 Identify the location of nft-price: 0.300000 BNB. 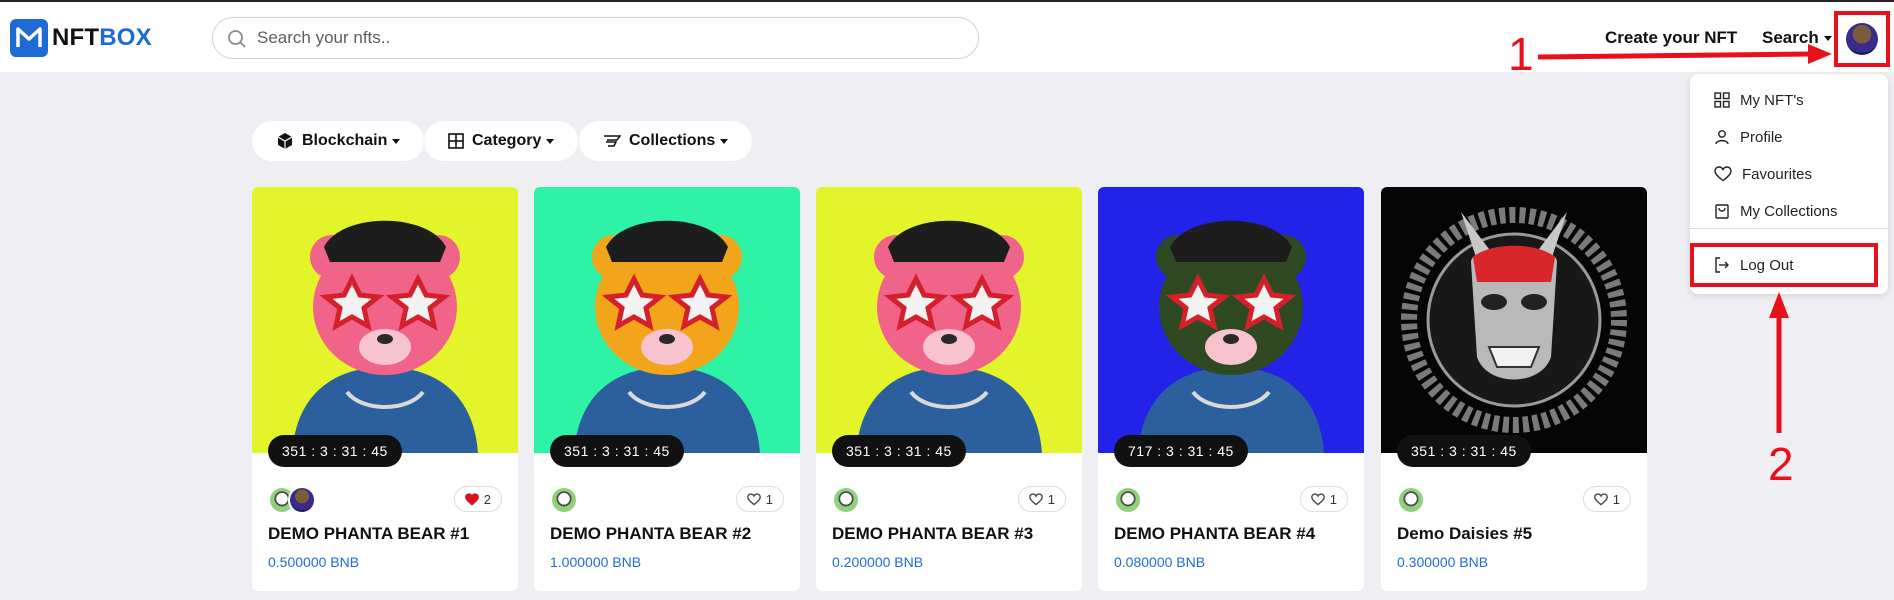
(1443, 562).